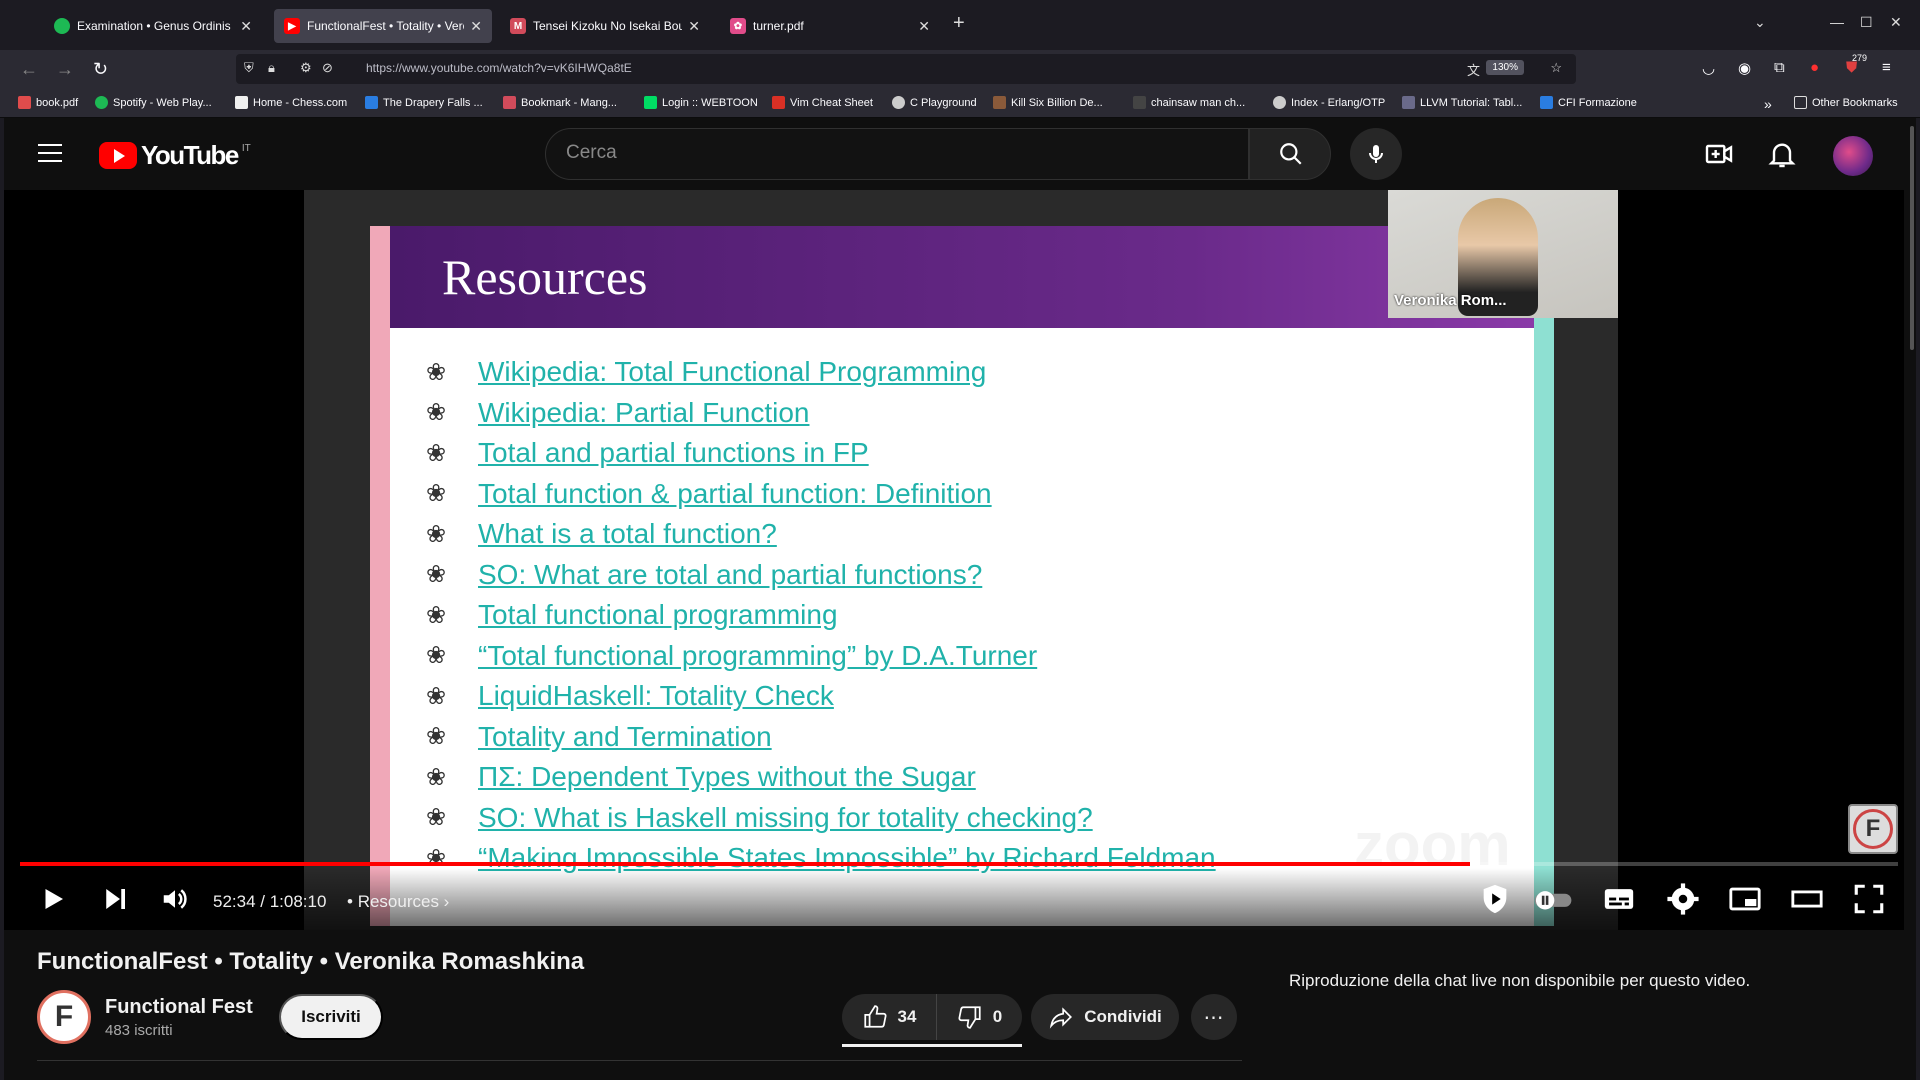 The image size is (1920, 1080). I want to click on maximize-icon: ☐, so click(1866, 22).